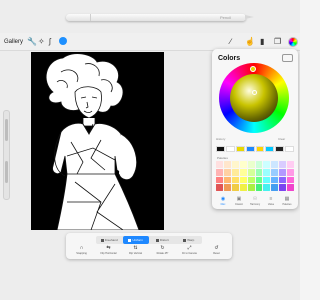  I want to click on segment-label: Freehand, so click(111, 240).